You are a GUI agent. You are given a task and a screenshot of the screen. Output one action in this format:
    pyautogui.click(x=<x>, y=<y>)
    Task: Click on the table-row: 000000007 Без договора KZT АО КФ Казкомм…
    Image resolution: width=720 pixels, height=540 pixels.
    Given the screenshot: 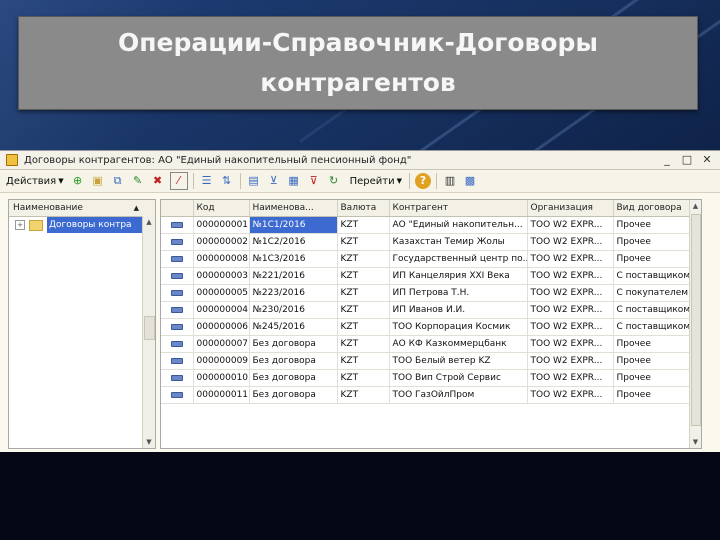 What is the action you would take?
    pyautogui.click(x=425, y=344)
    